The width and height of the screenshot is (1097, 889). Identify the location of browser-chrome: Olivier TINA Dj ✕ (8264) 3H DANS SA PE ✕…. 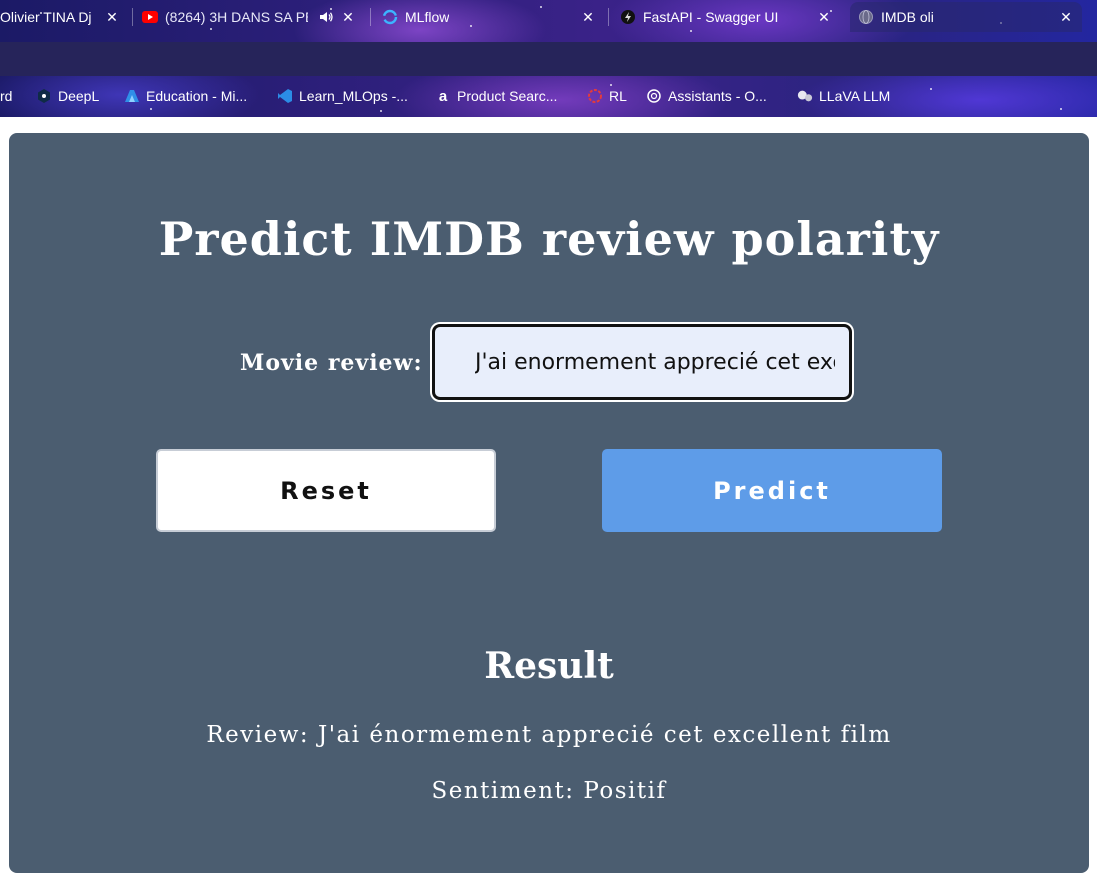
(548, 58).